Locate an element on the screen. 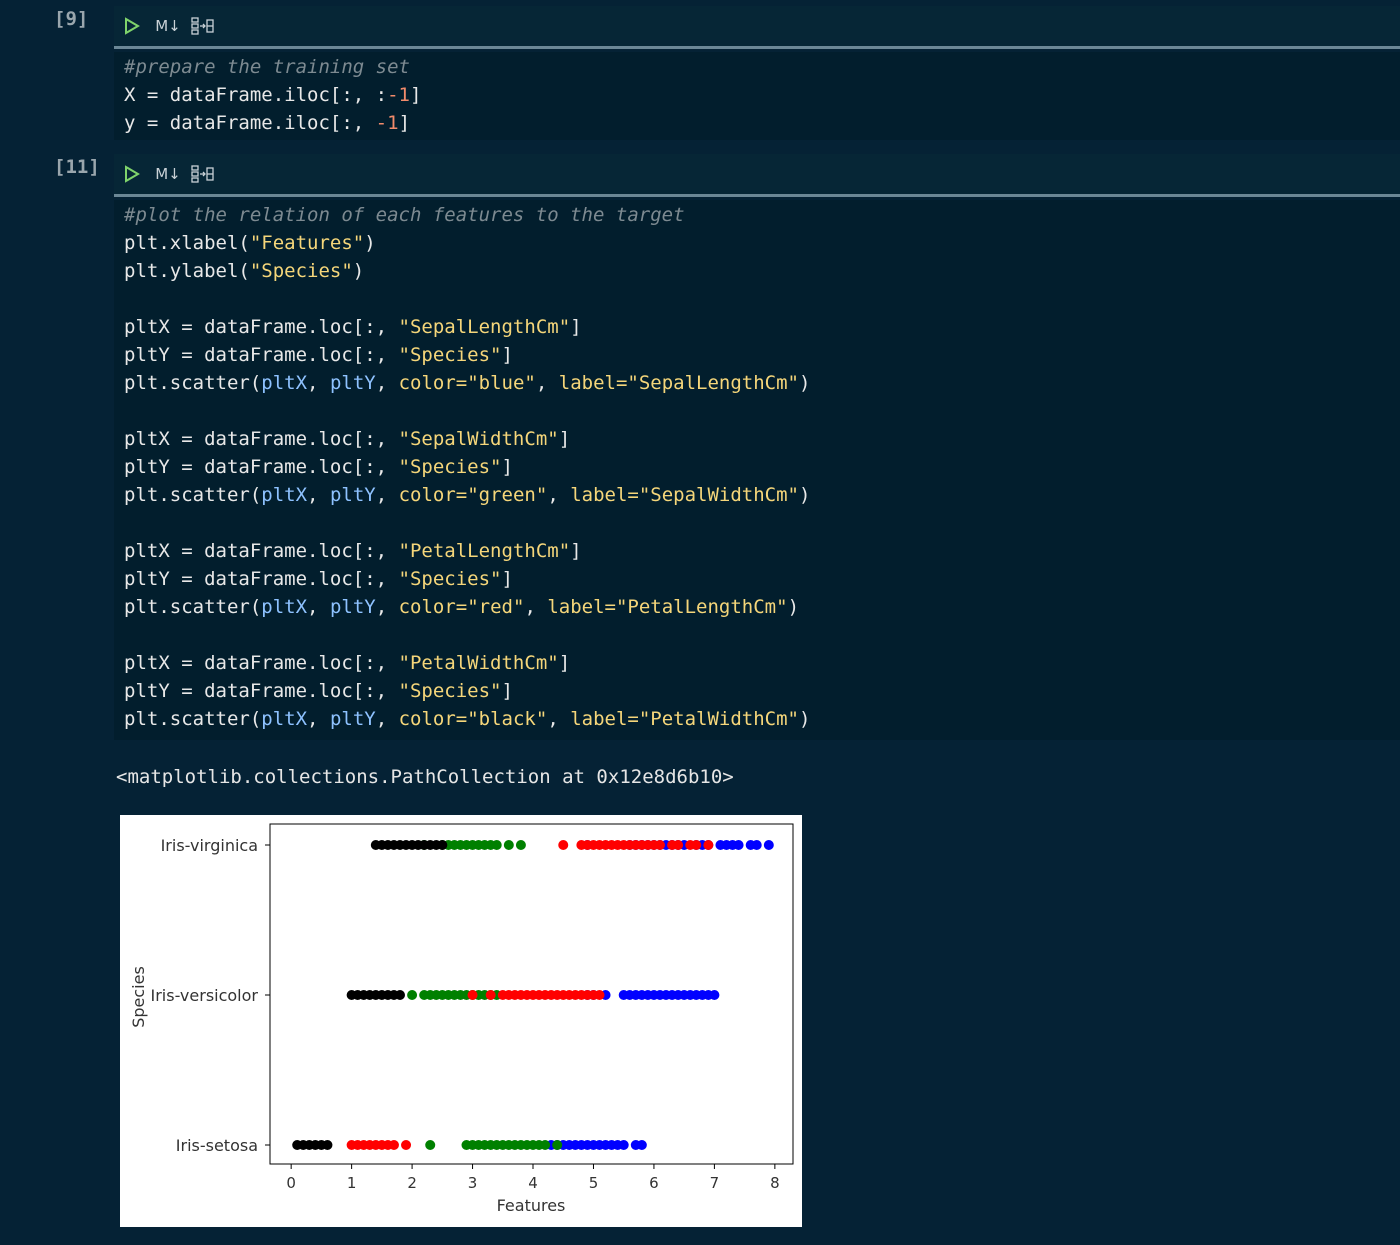  x-tick-label: 4 is located at coordinates (533, 1183).